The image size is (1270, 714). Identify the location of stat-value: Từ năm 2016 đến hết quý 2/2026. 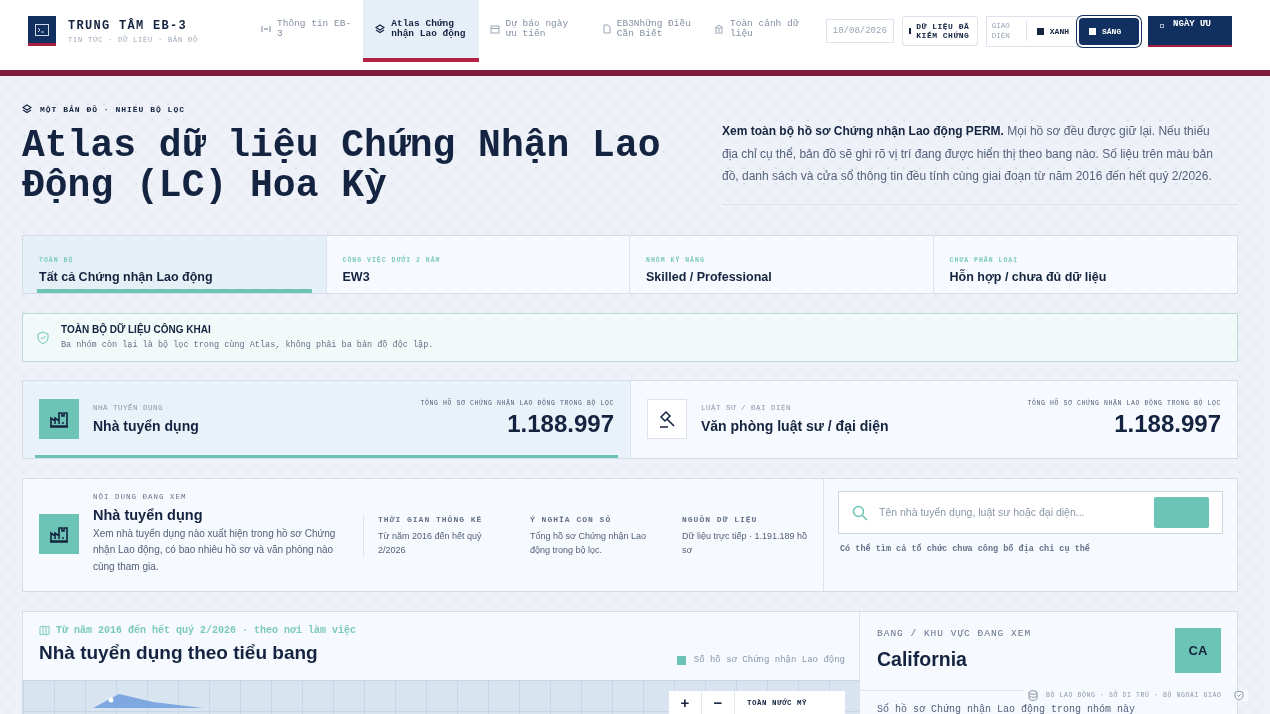
(430, 543).